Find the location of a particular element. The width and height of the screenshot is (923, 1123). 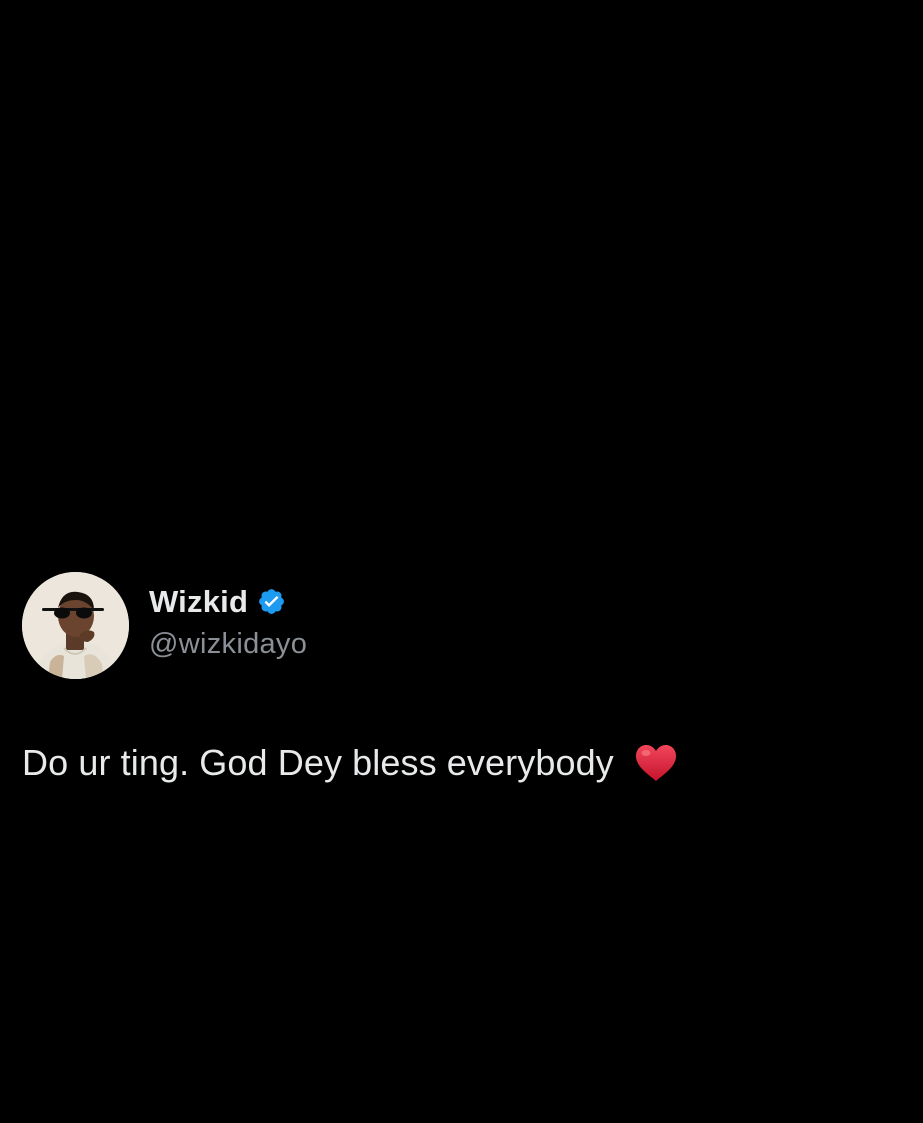

user-handle: @wizkidayo is located at coordinates (228, 644).